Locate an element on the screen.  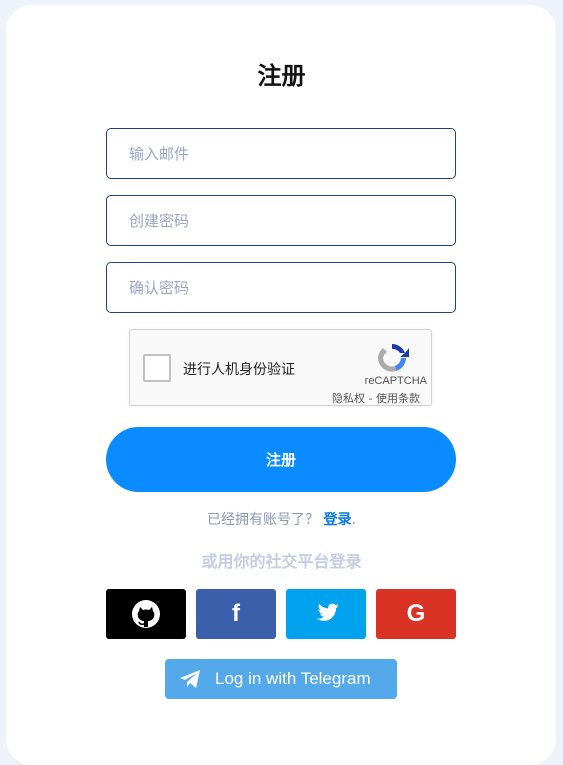
facebook-icon: f is located at coordinates (236, 613).